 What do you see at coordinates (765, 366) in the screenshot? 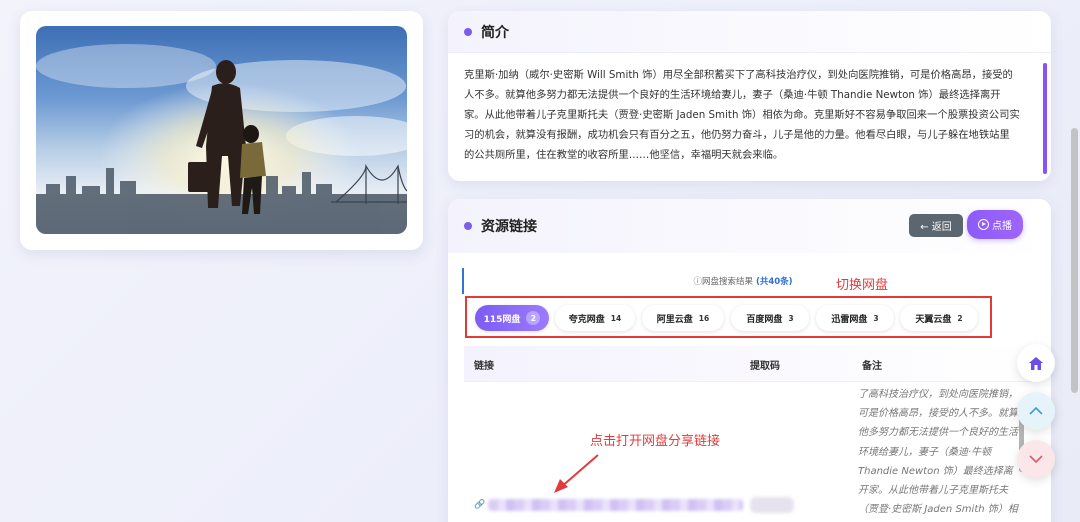
I see `column-code: 提取码` at bounding box center [765, 366].